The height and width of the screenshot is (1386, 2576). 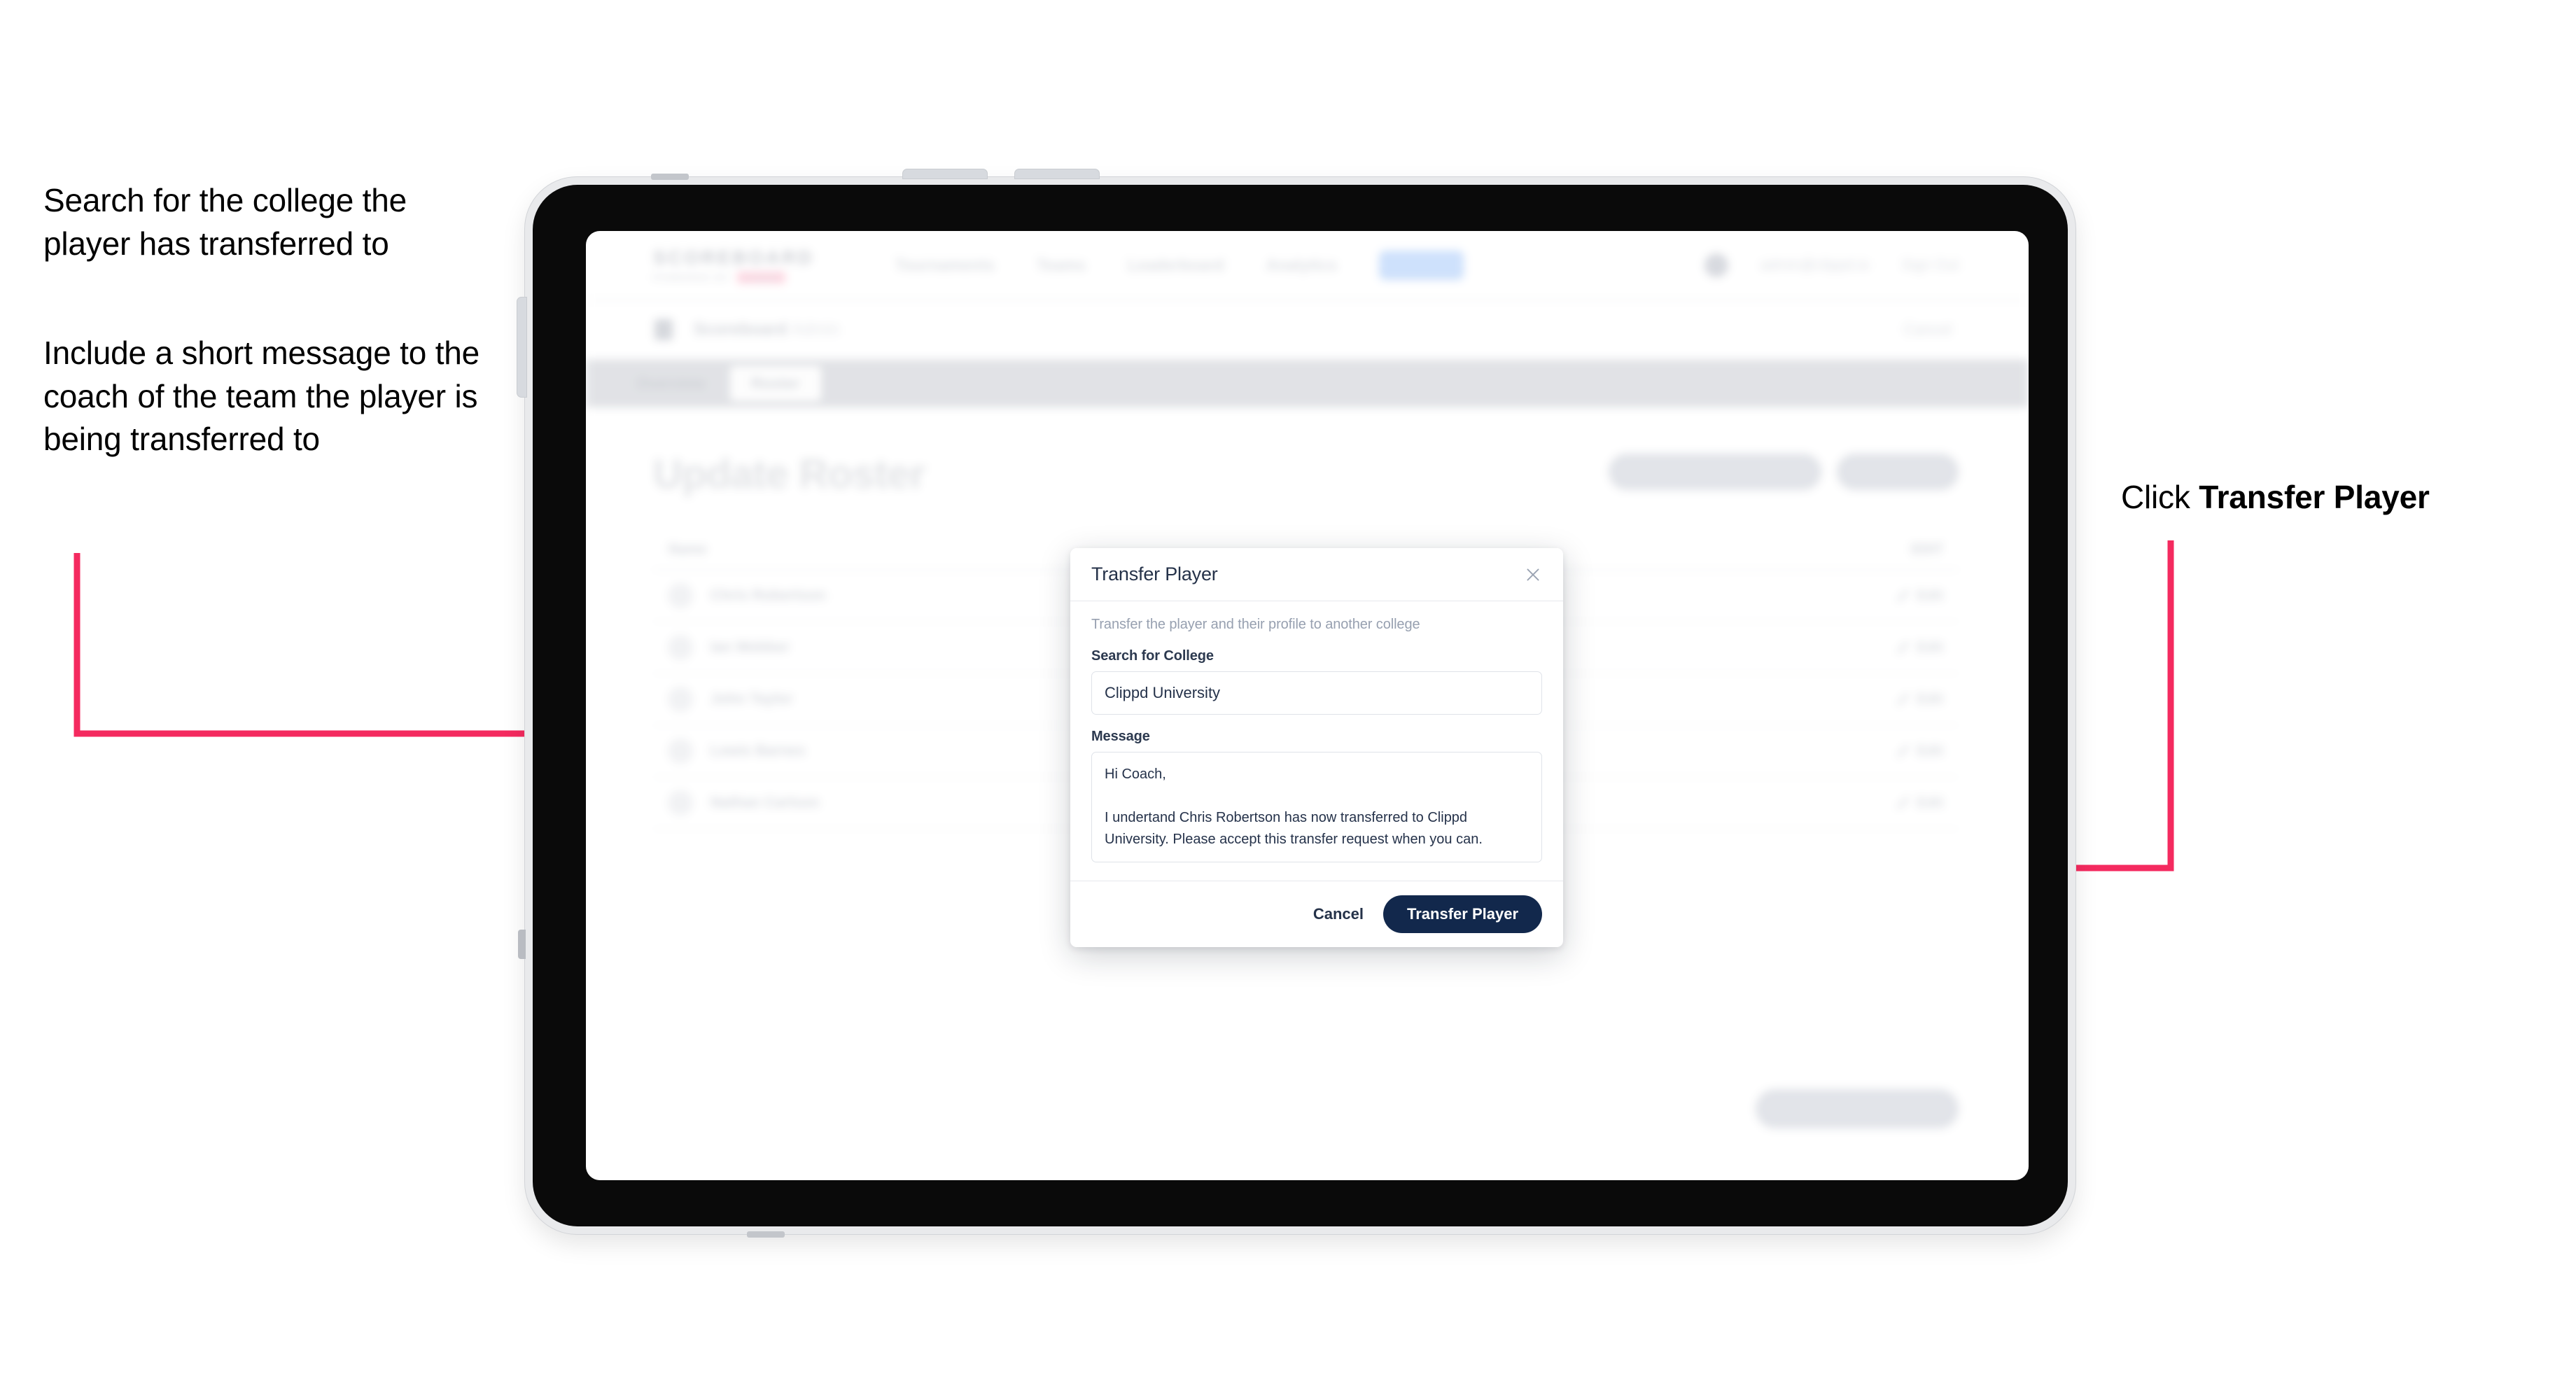 I want to click on player-name: Nathan Carlson, so click(x=765, y=802).